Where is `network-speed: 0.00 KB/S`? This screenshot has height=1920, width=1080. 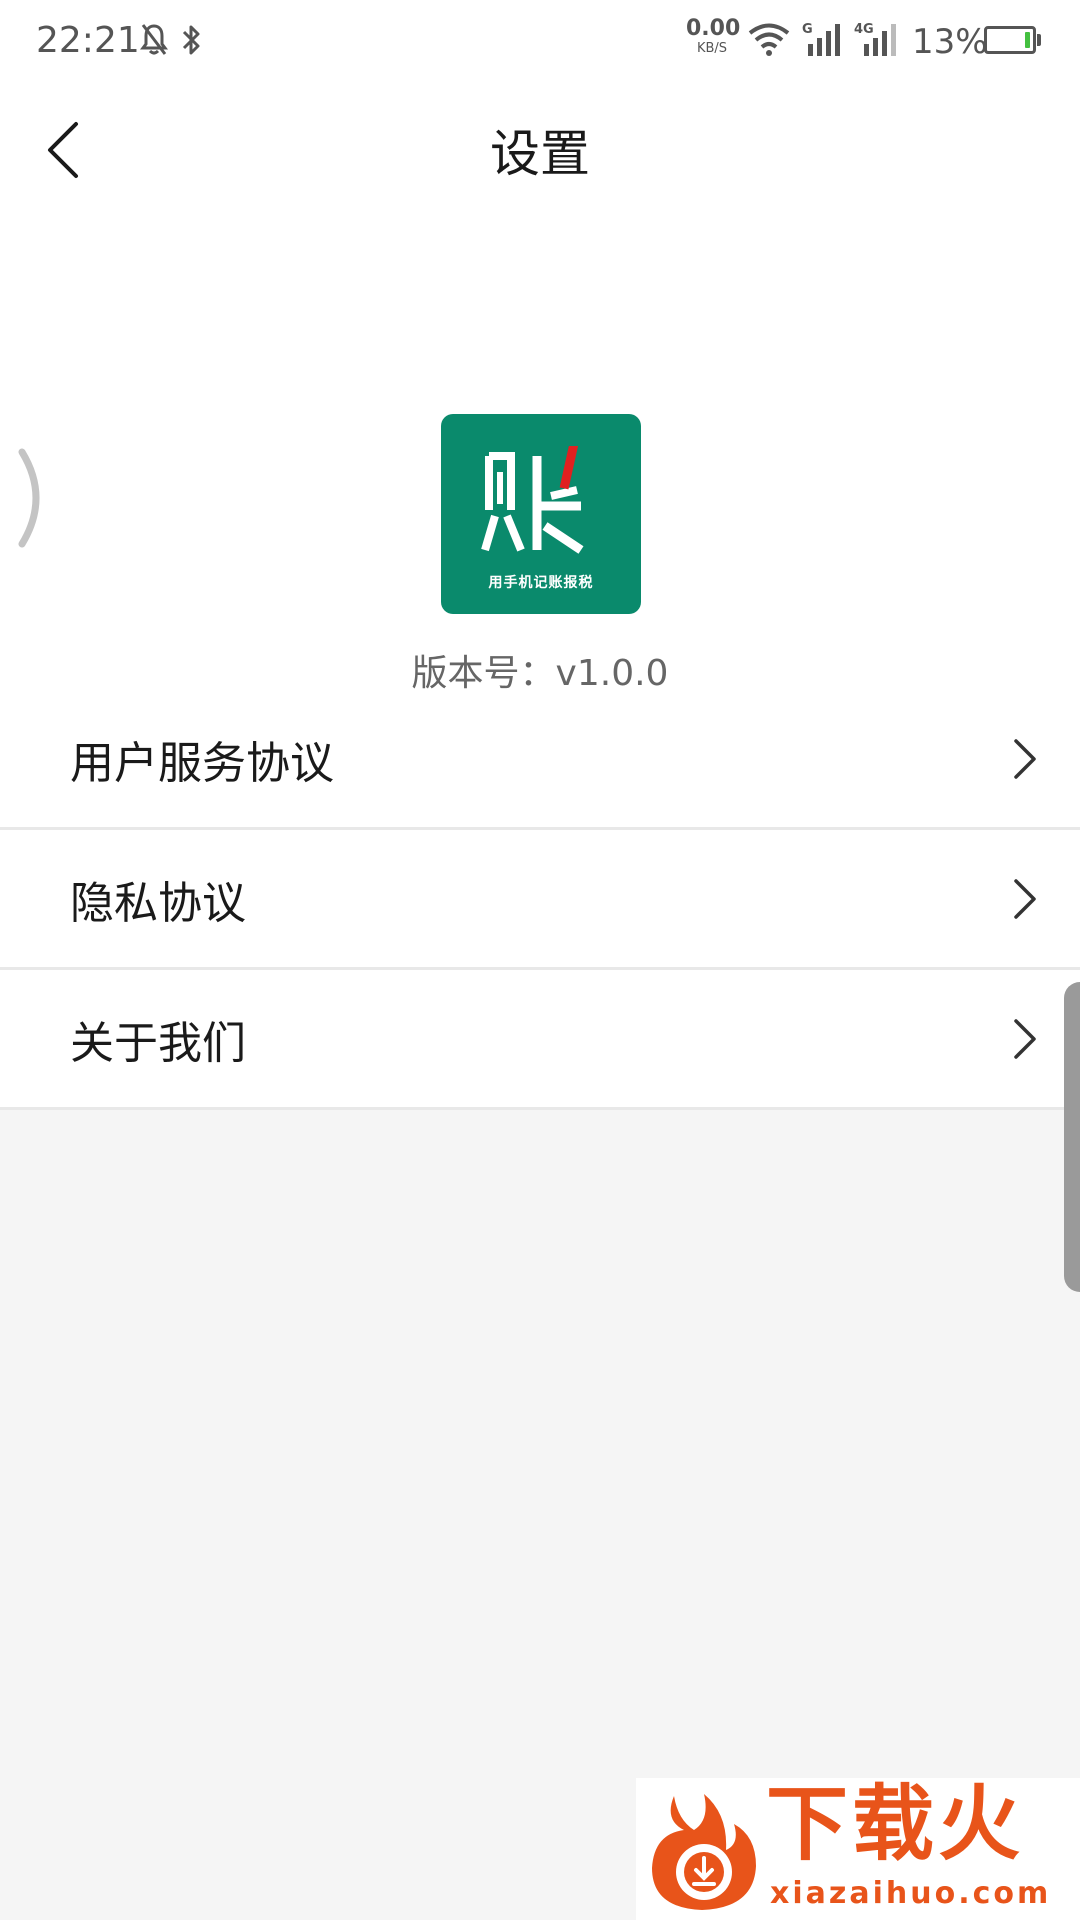 network-speed: 0.00 KB/S is located at coordinates (713, 36).